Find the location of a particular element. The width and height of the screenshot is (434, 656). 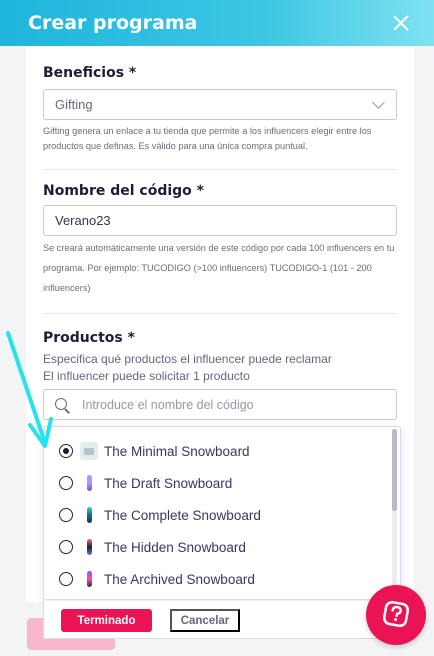

done-button: Terminado is located at coordinates (106, 620).